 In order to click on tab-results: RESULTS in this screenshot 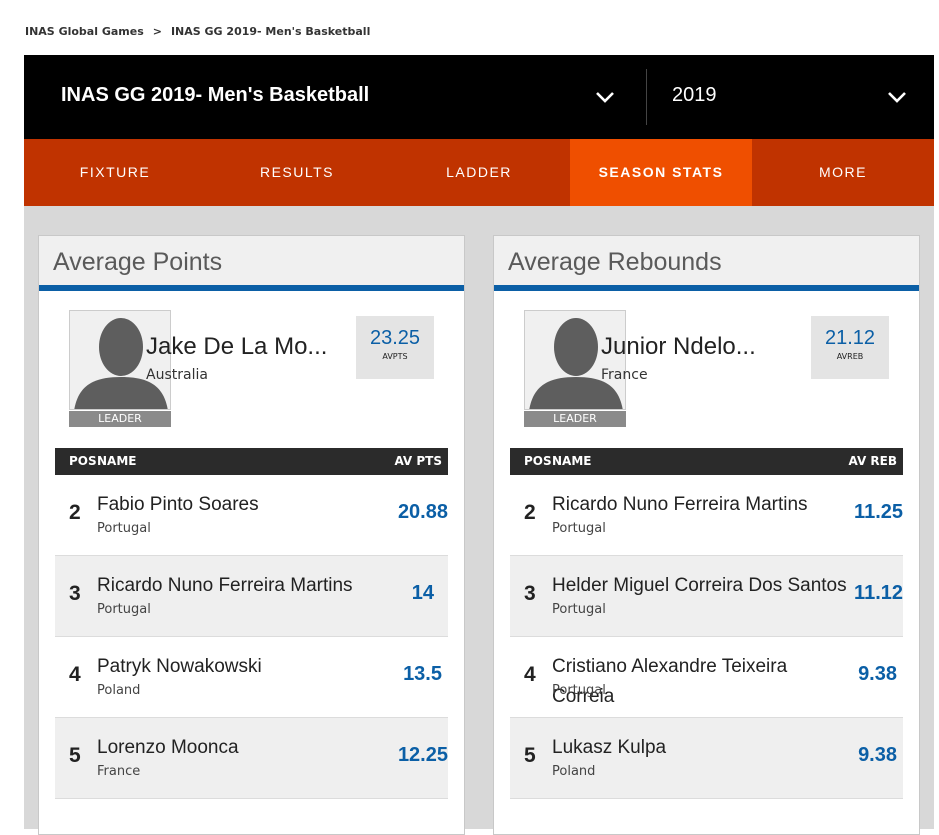, I will do `click(297, 172)`.